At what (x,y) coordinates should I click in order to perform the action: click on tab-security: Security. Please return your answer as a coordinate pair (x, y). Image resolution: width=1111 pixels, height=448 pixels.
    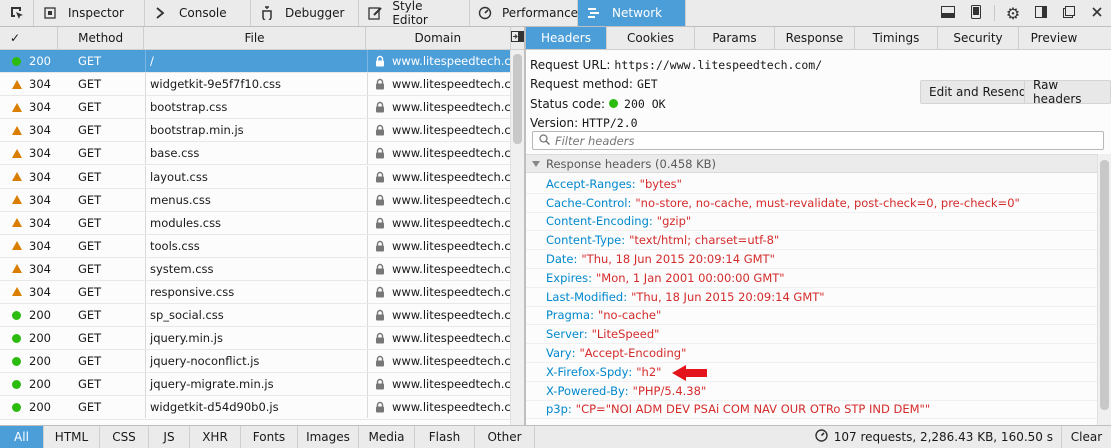
    Looking at the image, I should click on (978, 38).